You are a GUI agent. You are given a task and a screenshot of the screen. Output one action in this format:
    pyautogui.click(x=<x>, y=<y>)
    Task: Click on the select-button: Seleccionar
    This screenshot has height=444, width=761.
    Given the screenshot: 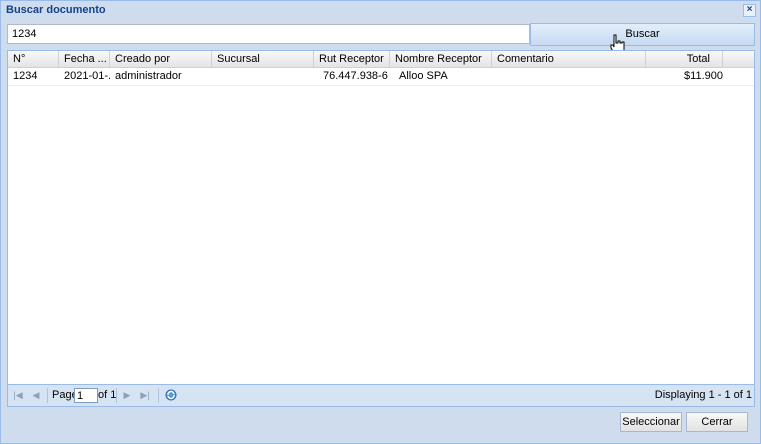 What is the action you would take?
    pyautogui.click(x=651, y=422)
    